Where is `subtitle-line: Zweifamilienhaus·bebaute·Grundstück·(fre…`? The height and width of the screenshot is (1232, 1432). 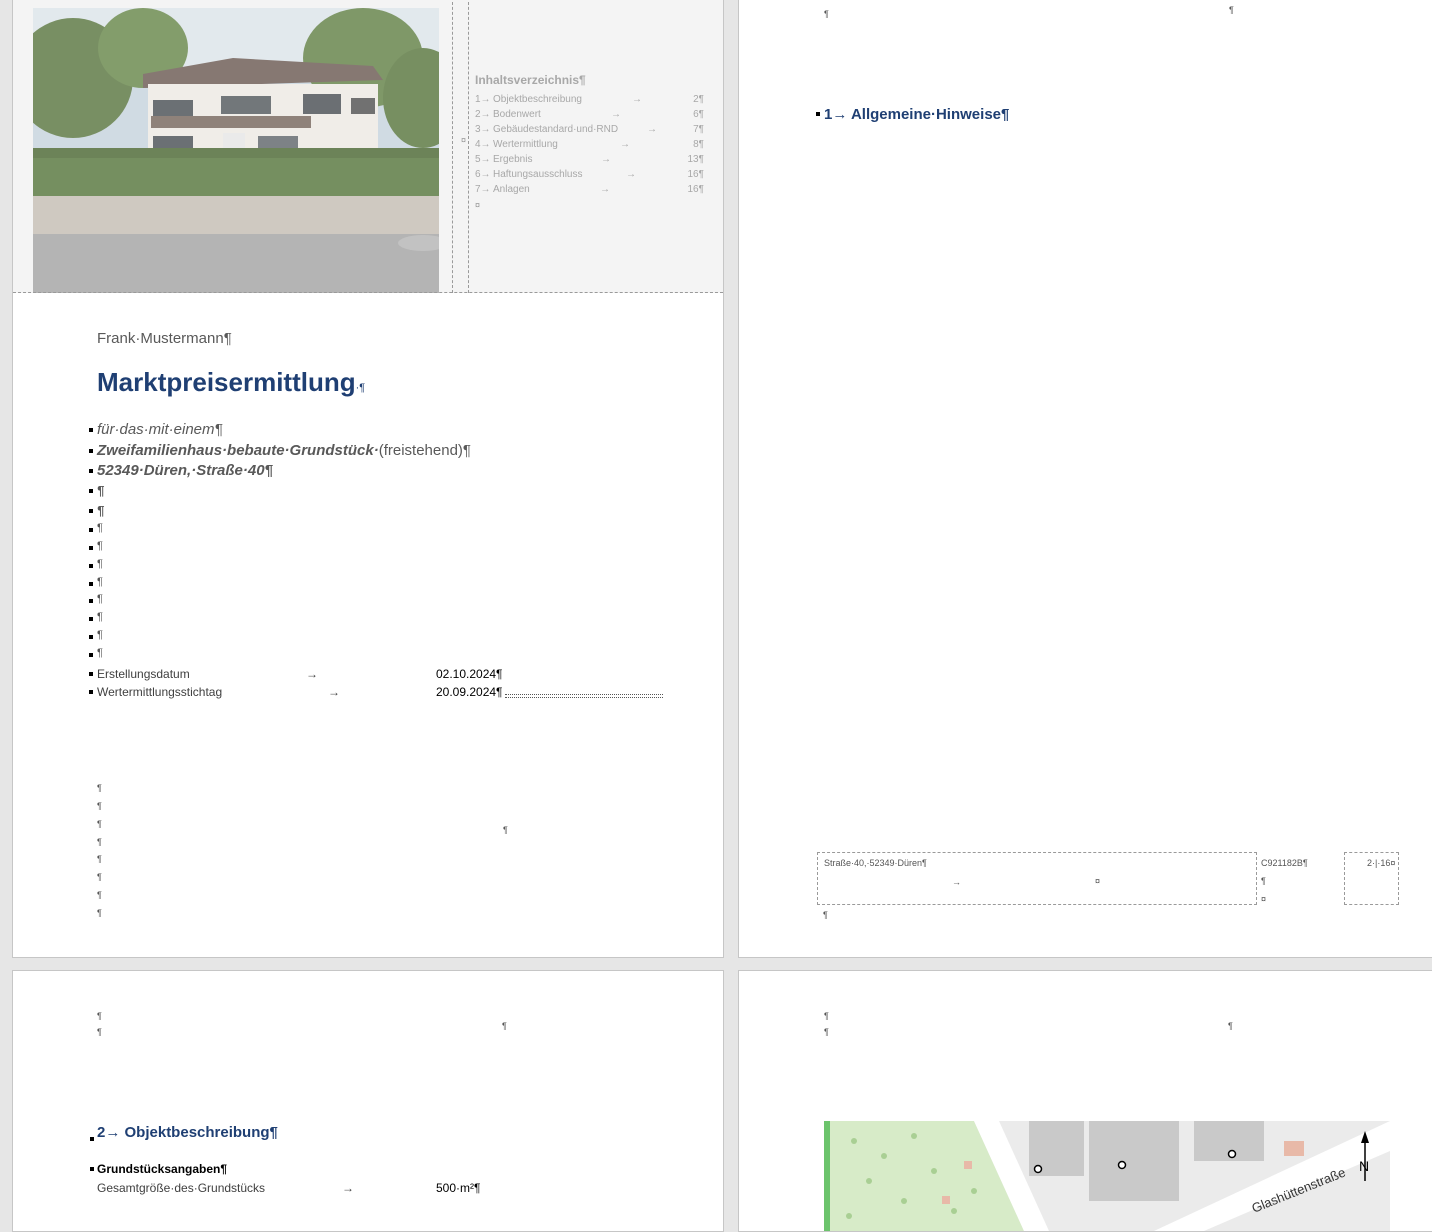
subtitle-line: Zweifamilienhaus·bebaute·Grundstück·(fre… is located at coordinates (284, 451).